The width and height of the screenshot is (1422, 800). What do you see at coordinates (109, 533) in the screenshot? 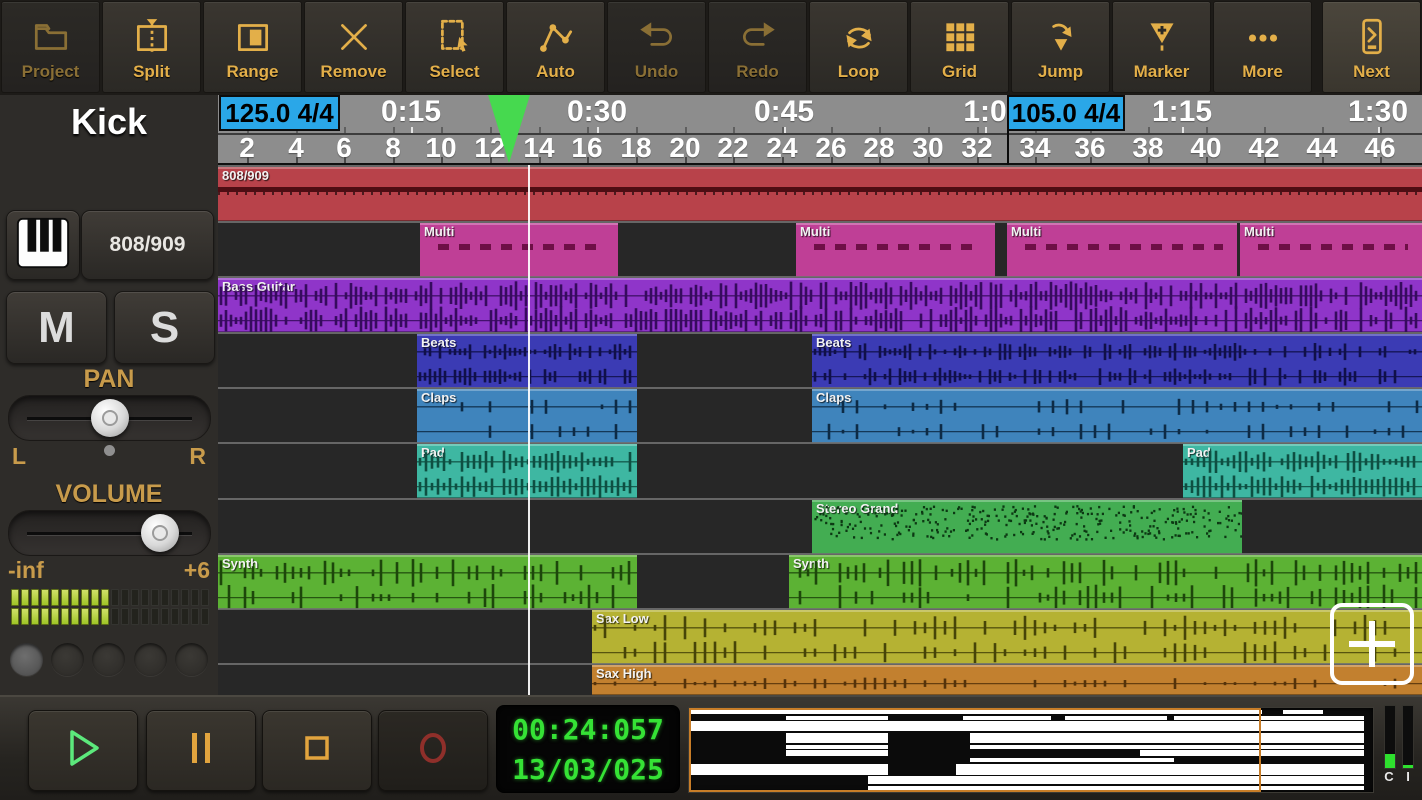
I see `volume-slider` at bounding box center [109, 533].